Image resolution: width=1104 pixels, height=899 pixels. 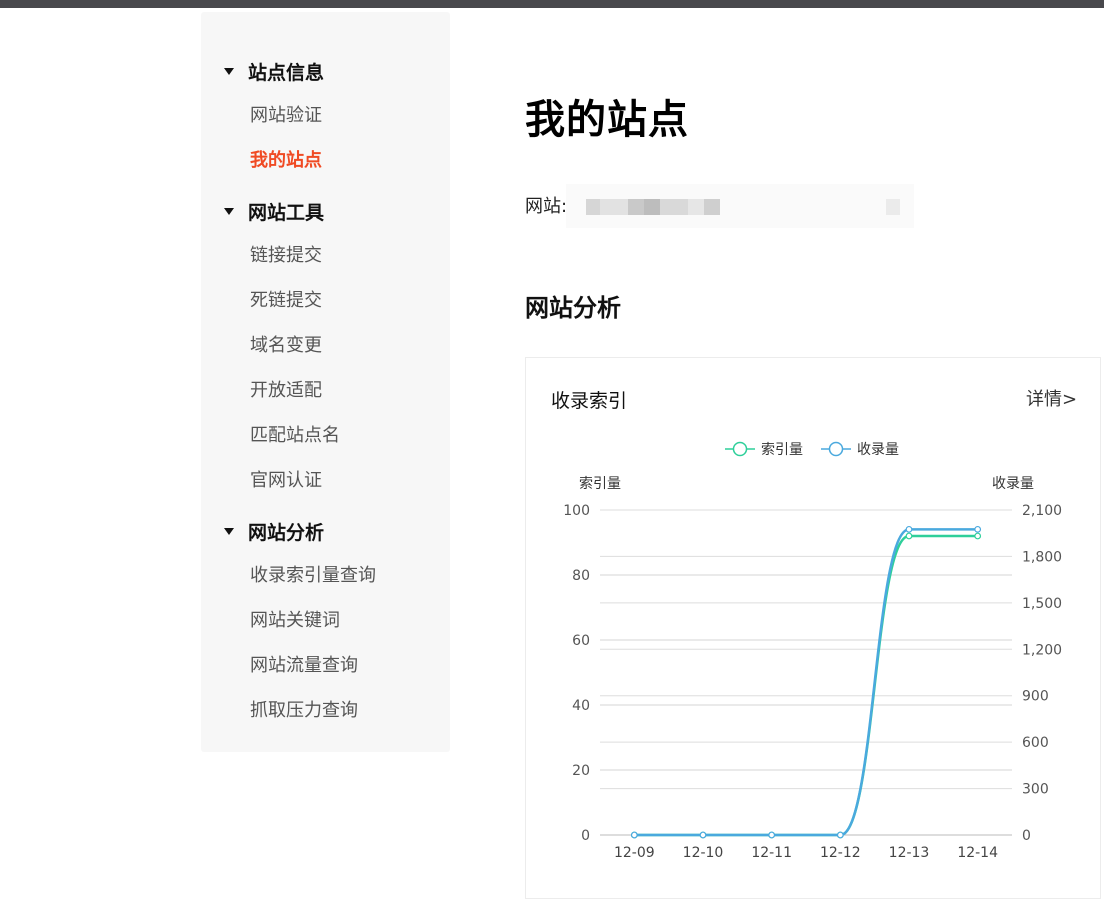 I want to click on y-right-tick-label: 300, so click(x=1035, y=790).